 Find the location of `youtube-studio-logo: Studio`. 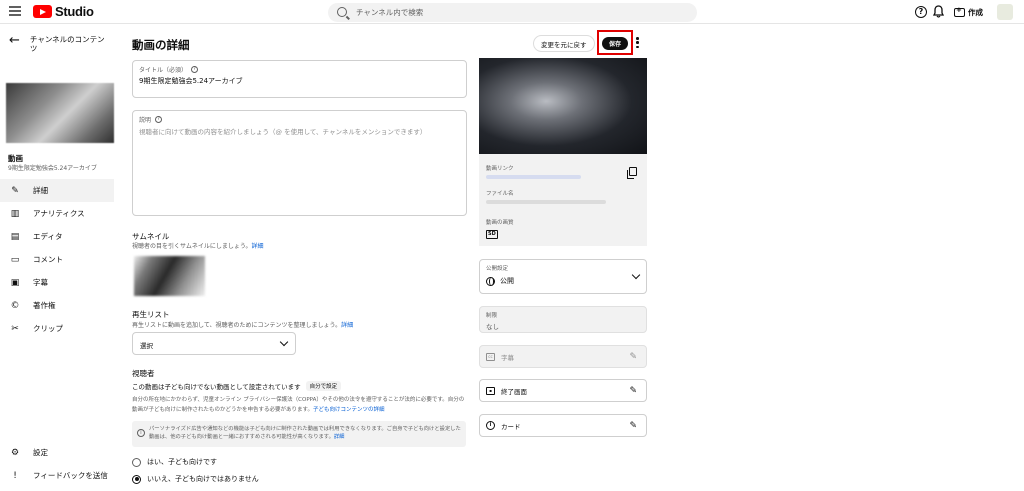

youtube-studio-logo: Studio is located at coordinates (63, 11).